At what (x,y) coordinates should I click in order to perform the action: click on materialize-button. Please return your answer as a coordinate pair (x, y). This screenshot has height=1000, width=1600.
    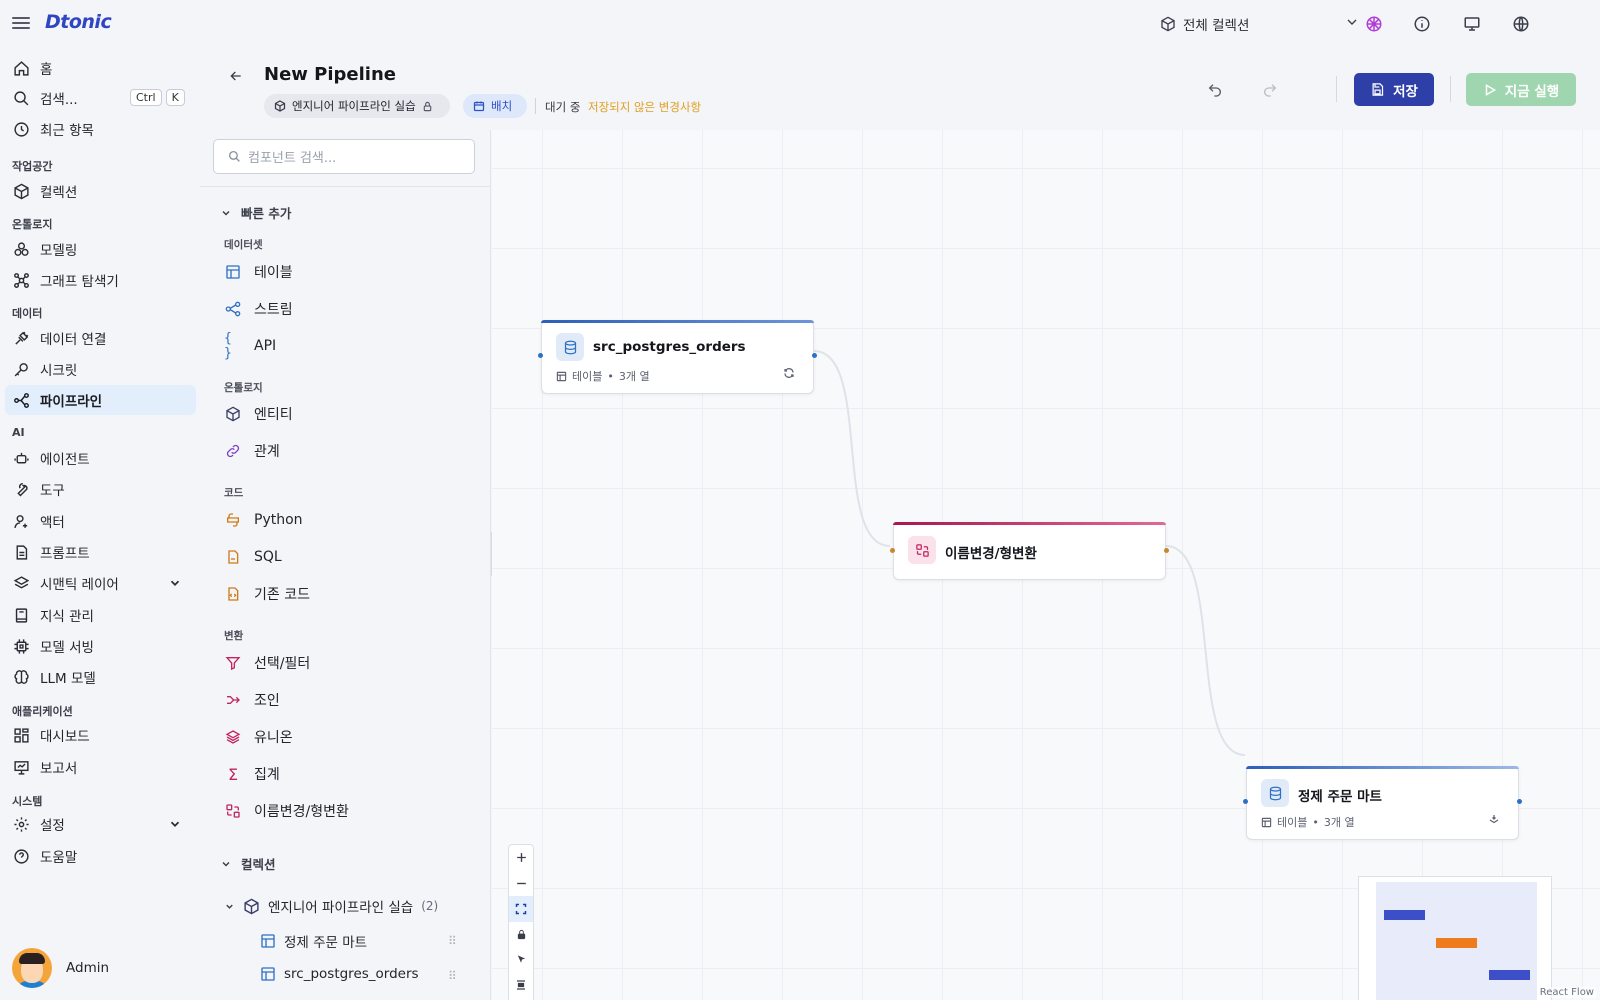
    Looking at the image, I should click on (1494, 821).